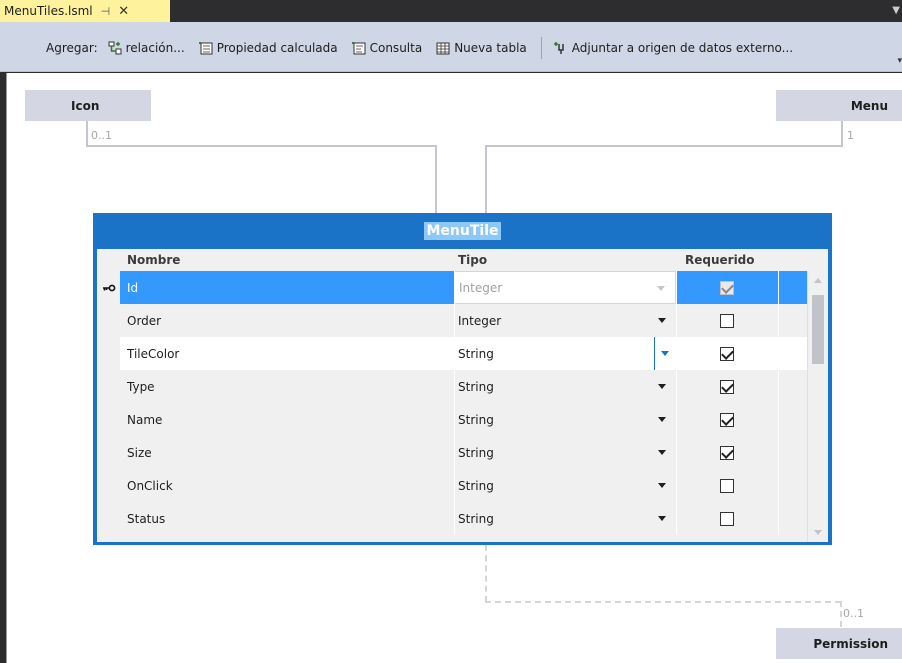 This screenshot has height=663, width=902. Describe the element at coordinates (720, 260) in the screenshot. I see `column-header-required: Requerido` at that location.